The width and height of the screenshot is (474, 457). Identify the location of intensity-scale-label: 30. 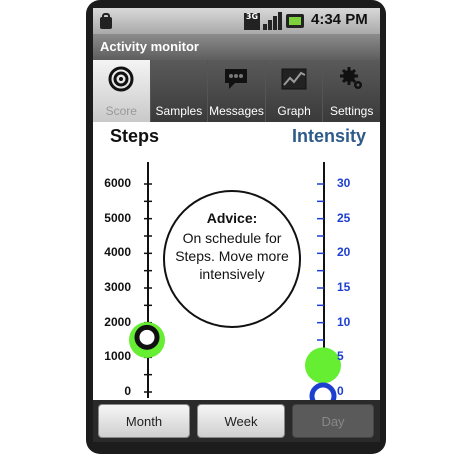
(344, 183).